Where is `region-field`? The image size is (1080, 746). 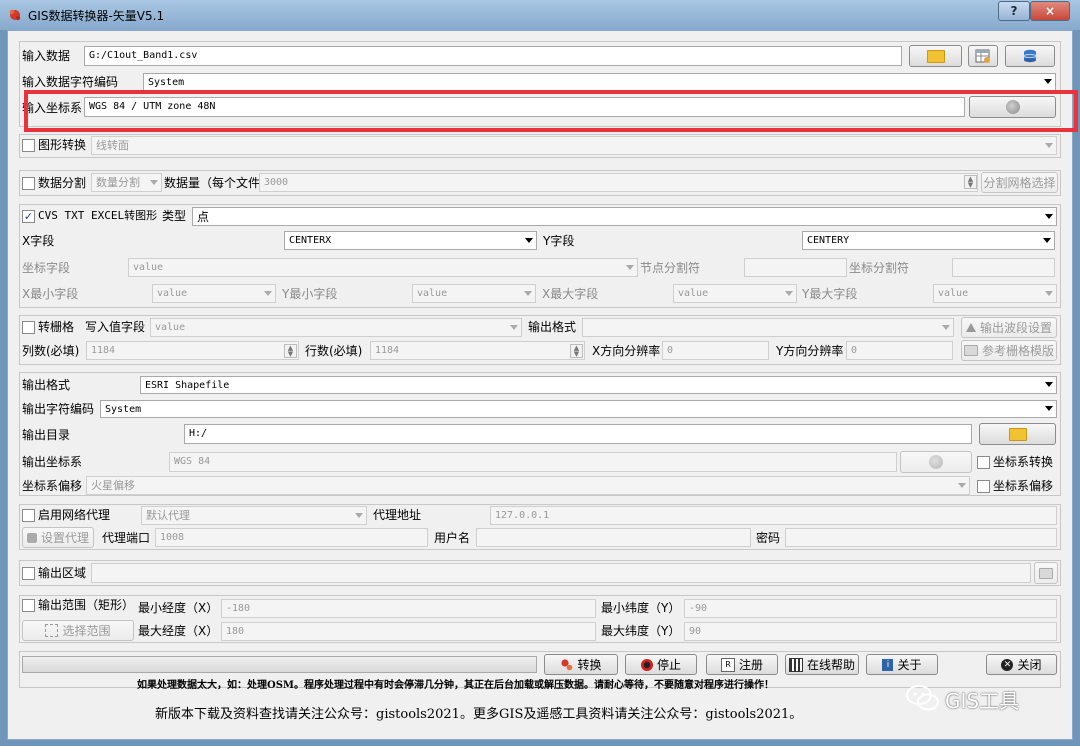 region-field is located at coordinates (561, 573).